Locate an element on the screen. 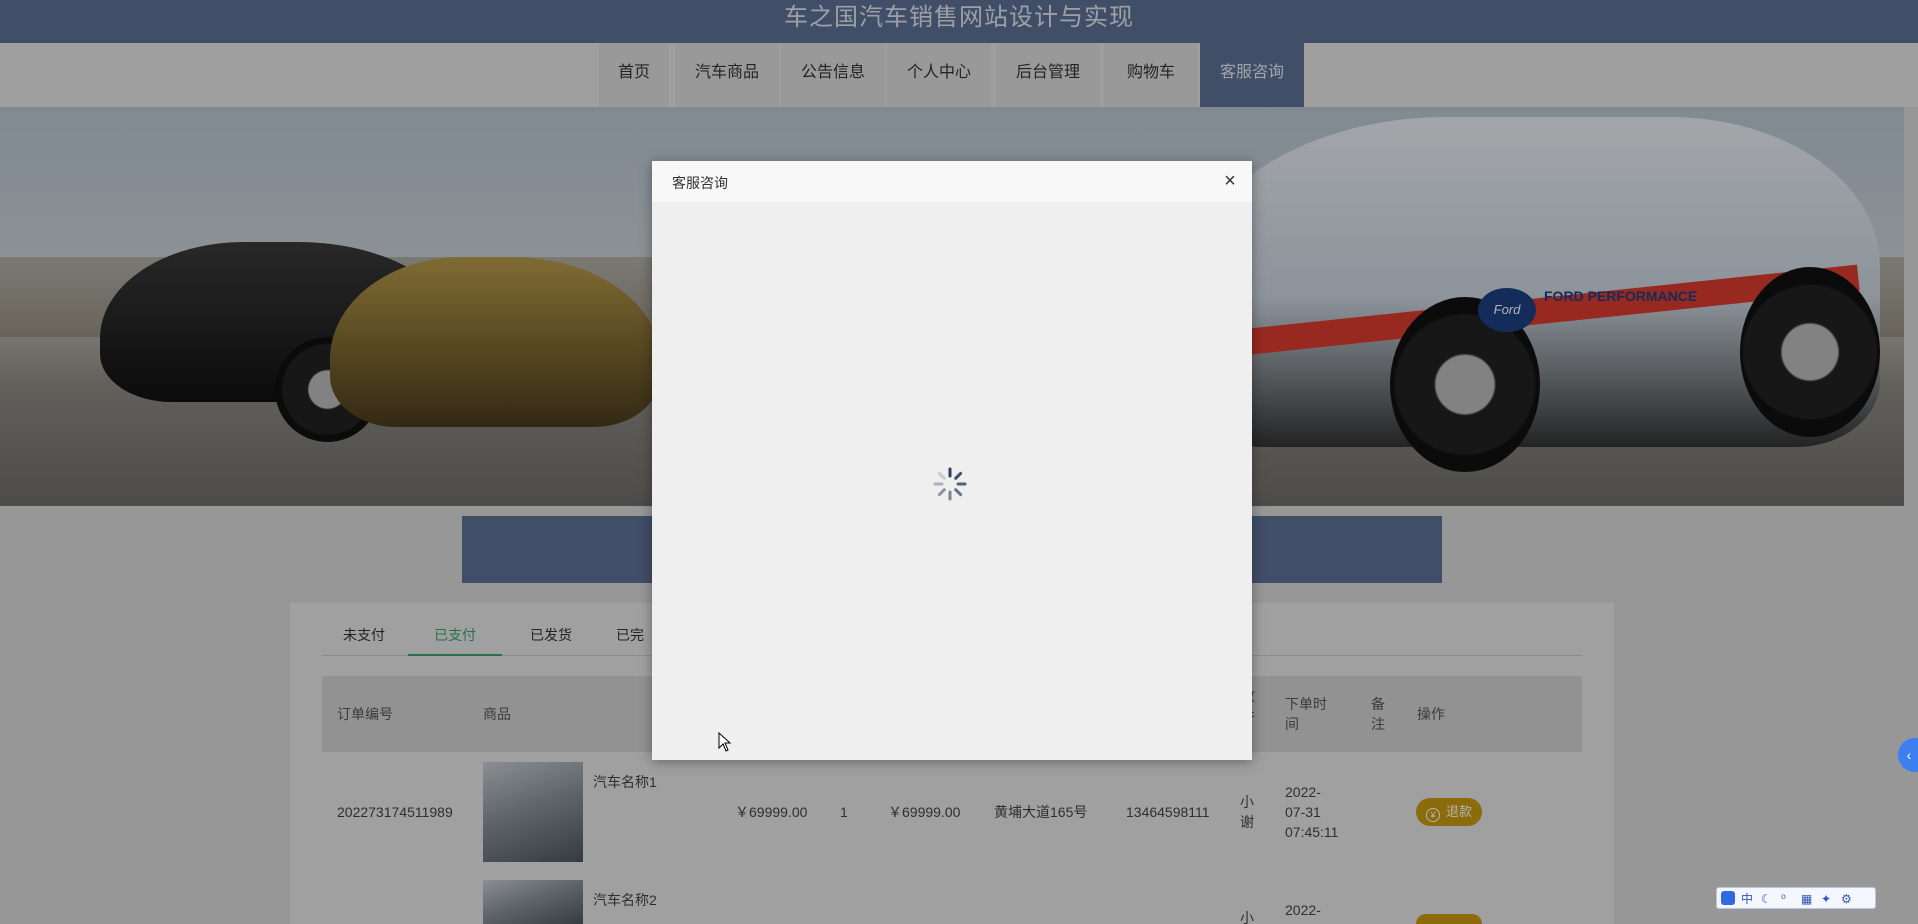 The image size is (1918, 924). ime-skin-icon: ✦ is located at coordinates (1826, 899).